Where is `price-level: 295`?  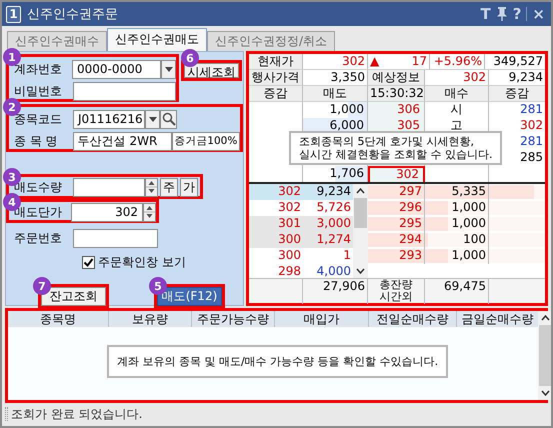 price-level: 295 is located at coordinates (396, 224).